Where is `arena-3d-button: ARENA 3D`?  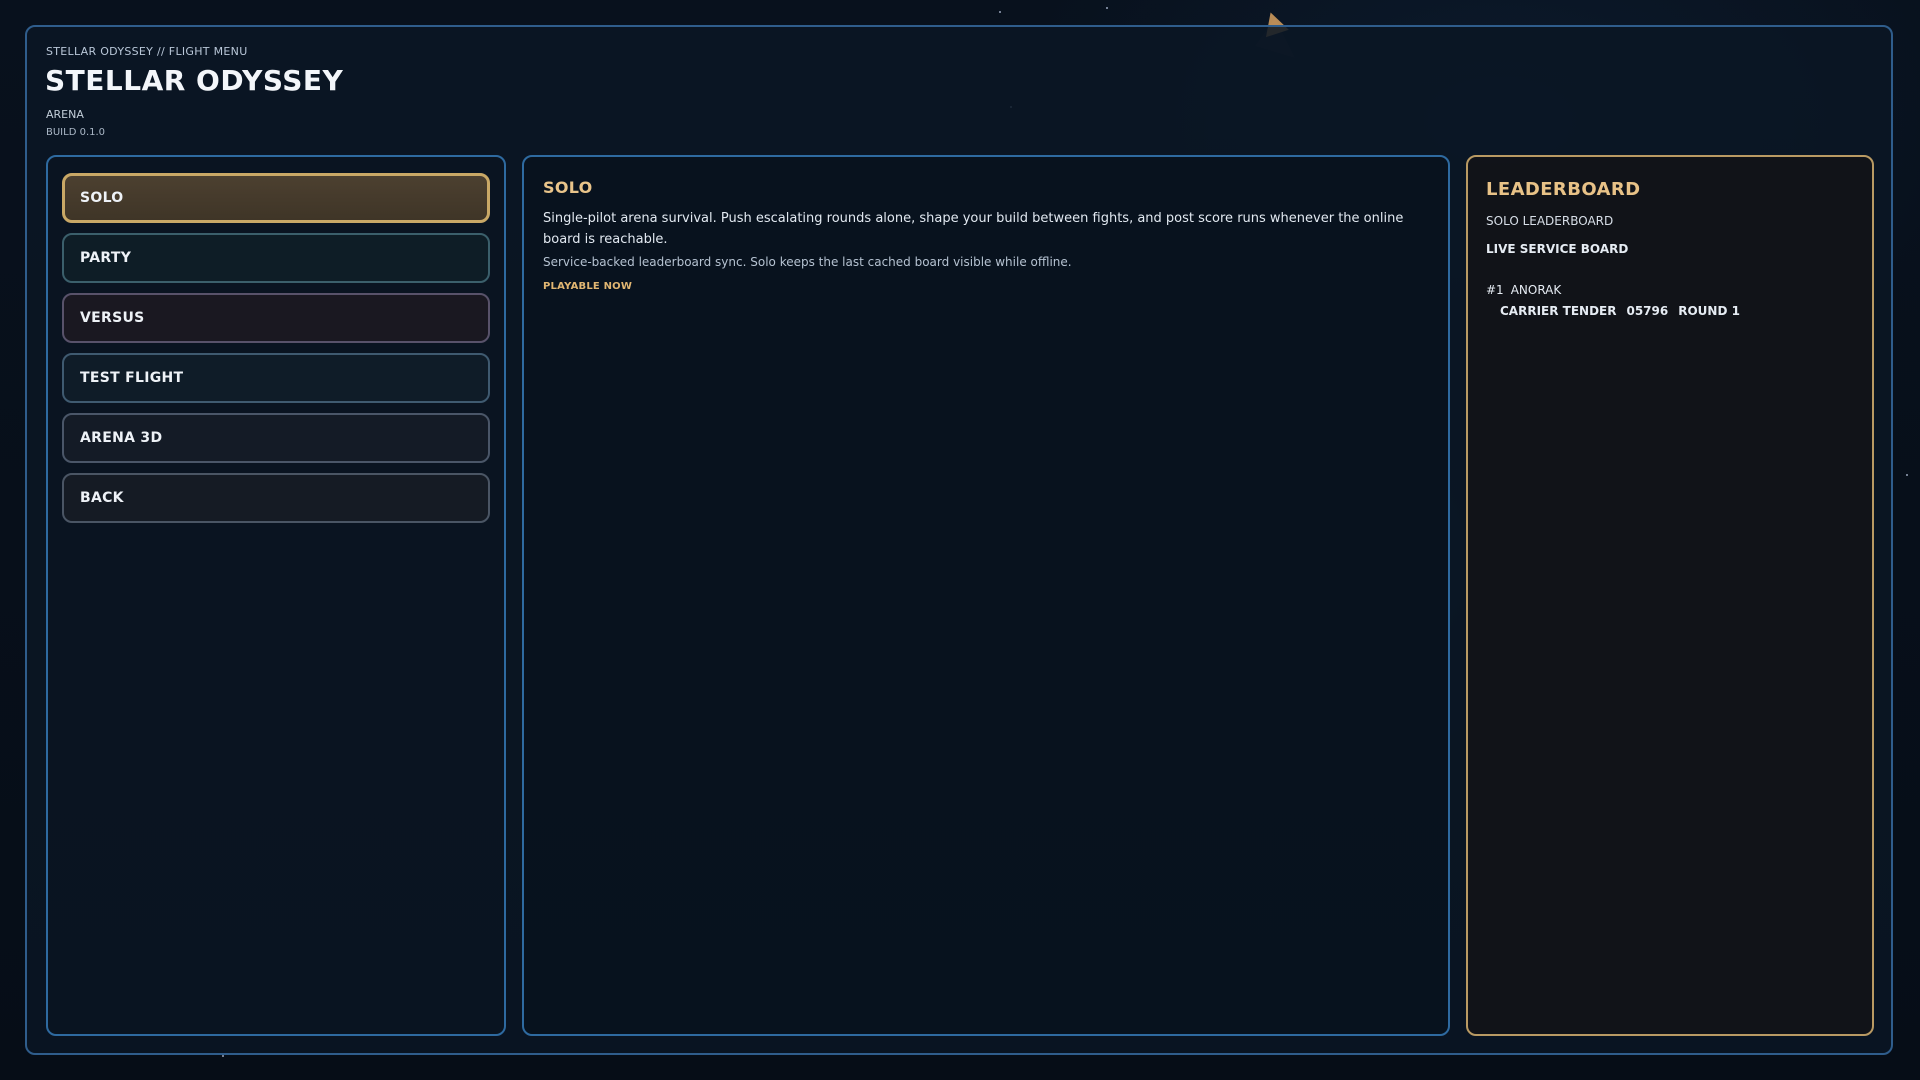
arena-3d-button: ARENA 3D is located at coordinates (276, 438).